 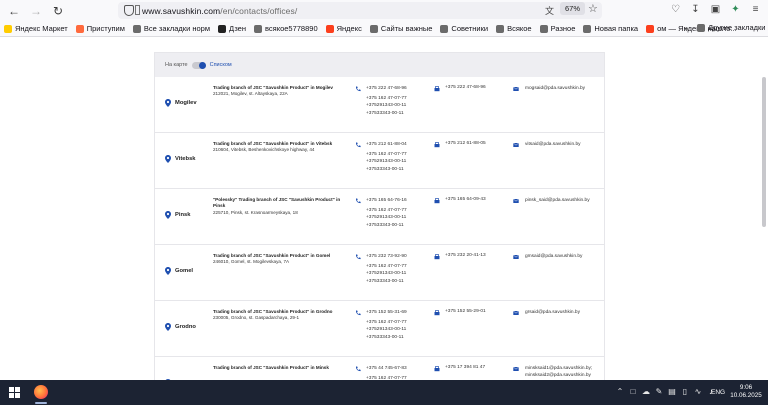 I want to click on addon-icon: ✦, so click(x=735, y=9).